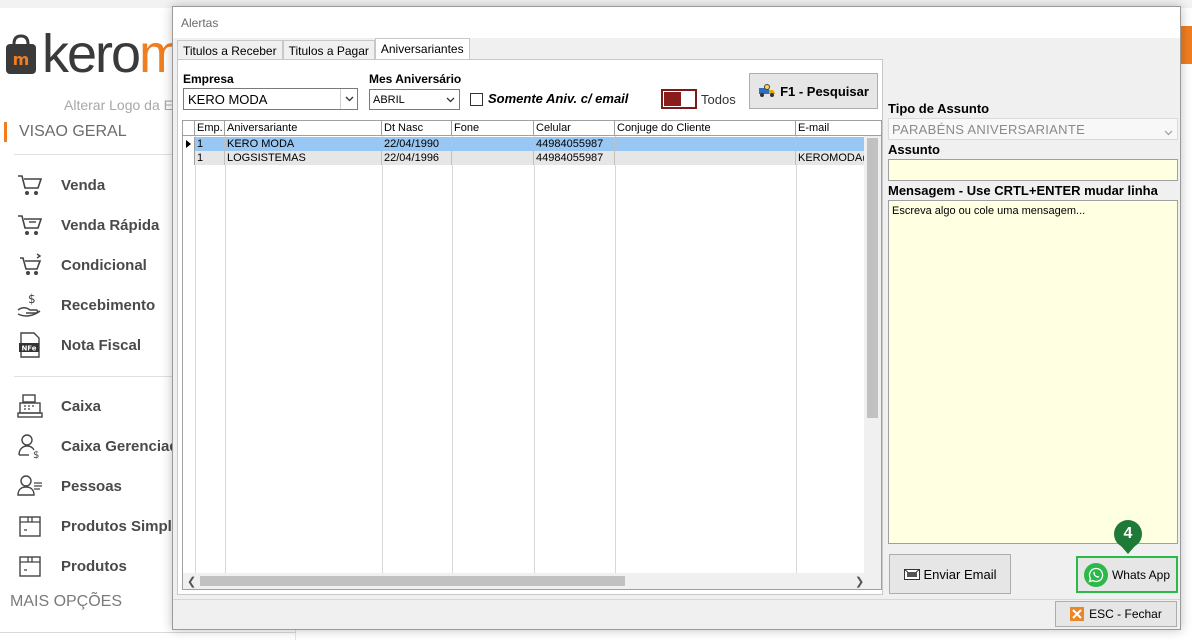 The height and width of the screenshot is (640, 1192). What do you see at coordinates (989, 129) in the screenshot?
I see `tipo-assunto-value: PARABÉNS ANIVERSARIANTE` at bounding box center [989, 129].